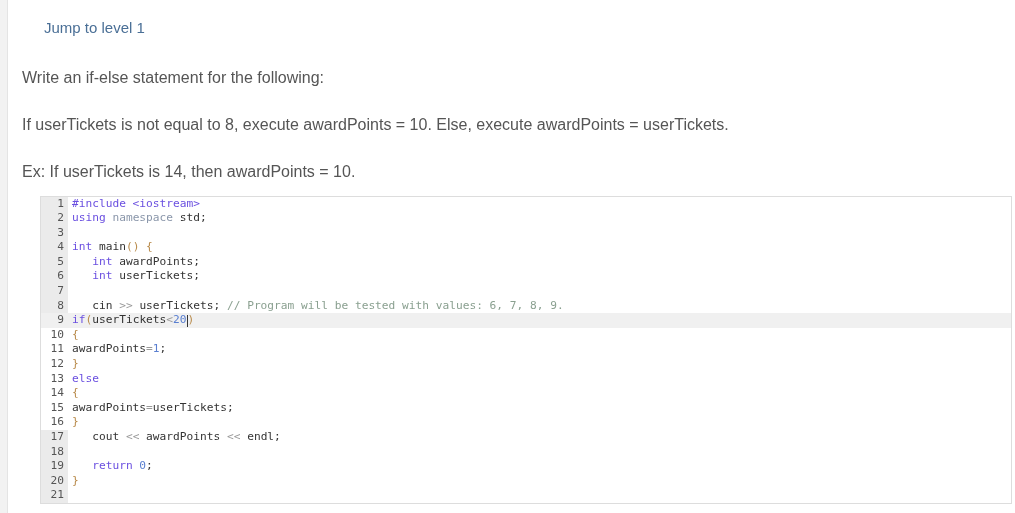 The width and height of the screenshot is (1015, 513). Describe the element at coordinates (54, 247) in the screenshot. I see `line-number: 4` at that location.